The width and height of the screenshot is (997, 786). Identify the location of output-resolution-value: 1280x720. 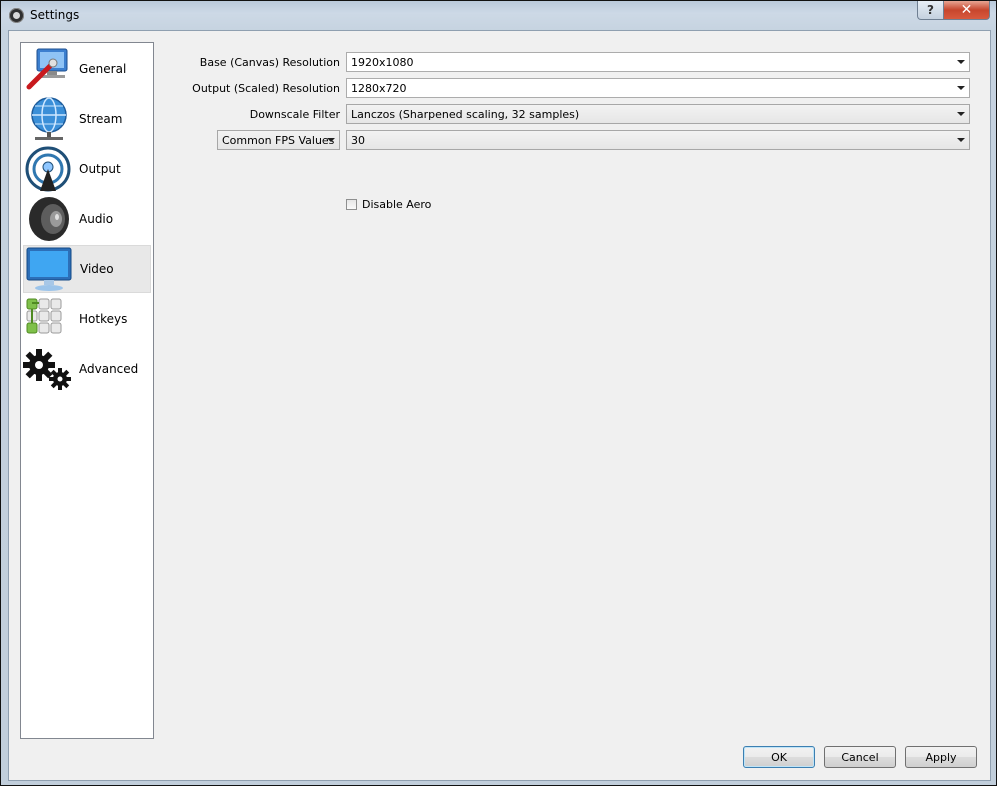
(379, 88).